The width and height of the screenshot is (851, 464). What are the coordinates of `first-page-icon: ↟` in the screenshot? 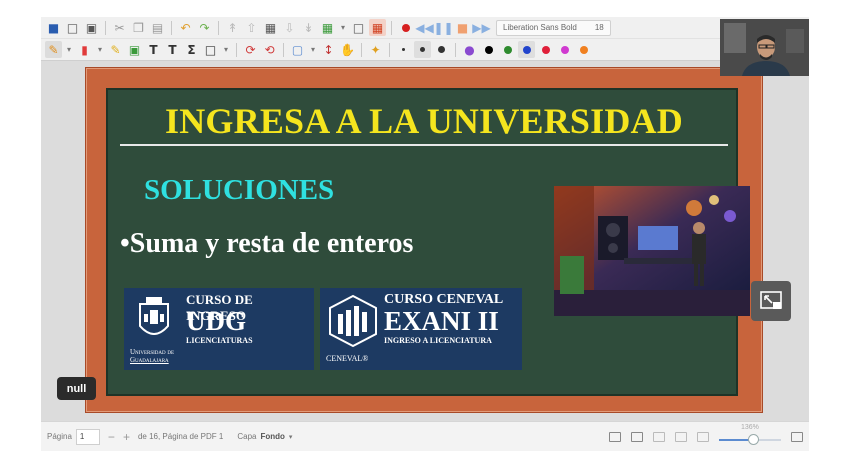 It's located at (232, 27).